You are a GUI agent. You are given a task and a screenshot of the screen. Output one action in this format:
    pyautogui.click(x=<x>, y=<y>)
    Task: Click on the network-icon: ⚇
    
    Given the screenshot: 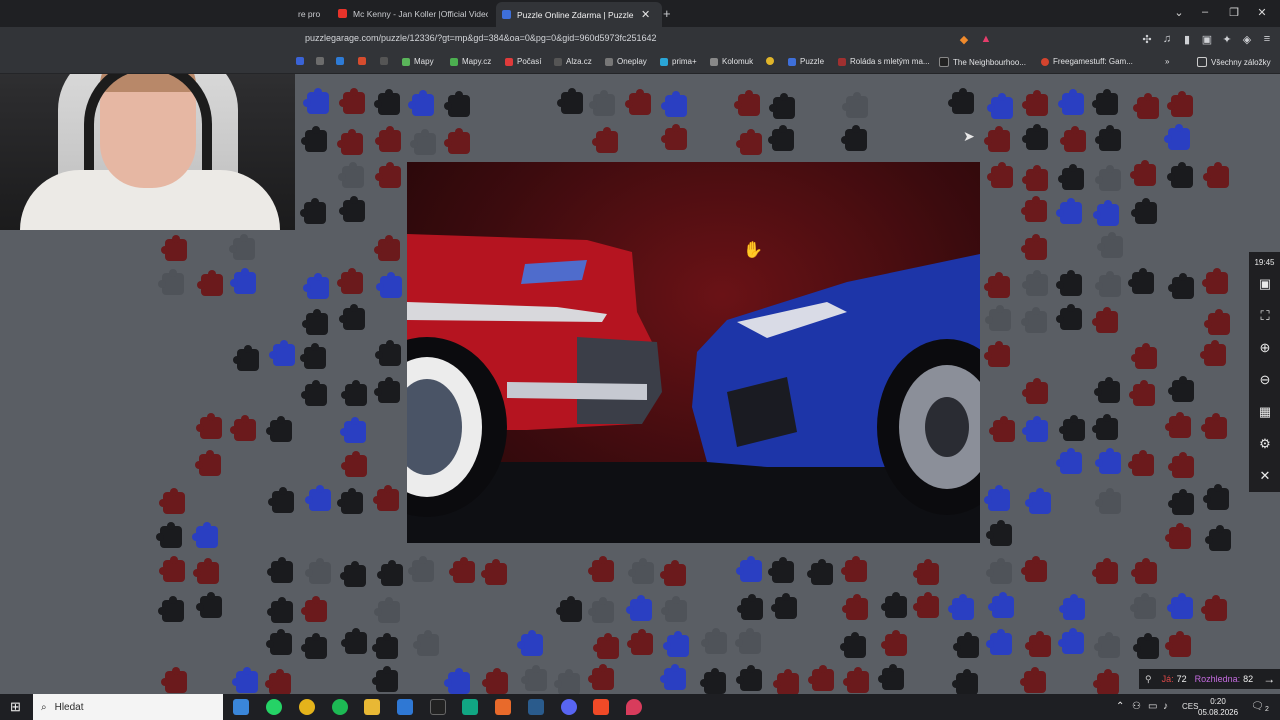 What is the action you would take?
    pyautogui.click(x=1136, y=706)
    